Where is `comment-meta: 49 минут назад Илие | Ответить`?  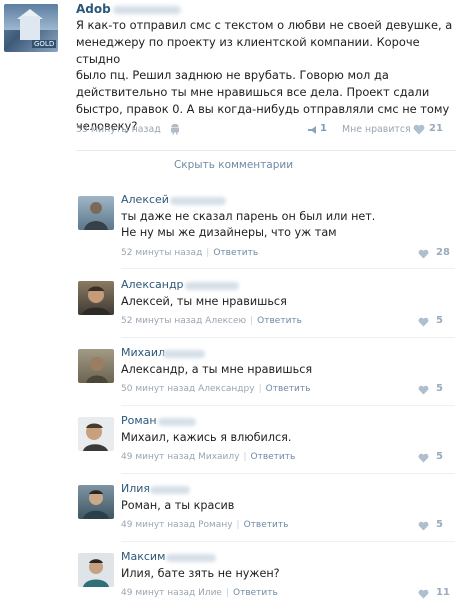 comment-meta: 49 минут назад Илие | Ответить is located at coordinates (199, 593).